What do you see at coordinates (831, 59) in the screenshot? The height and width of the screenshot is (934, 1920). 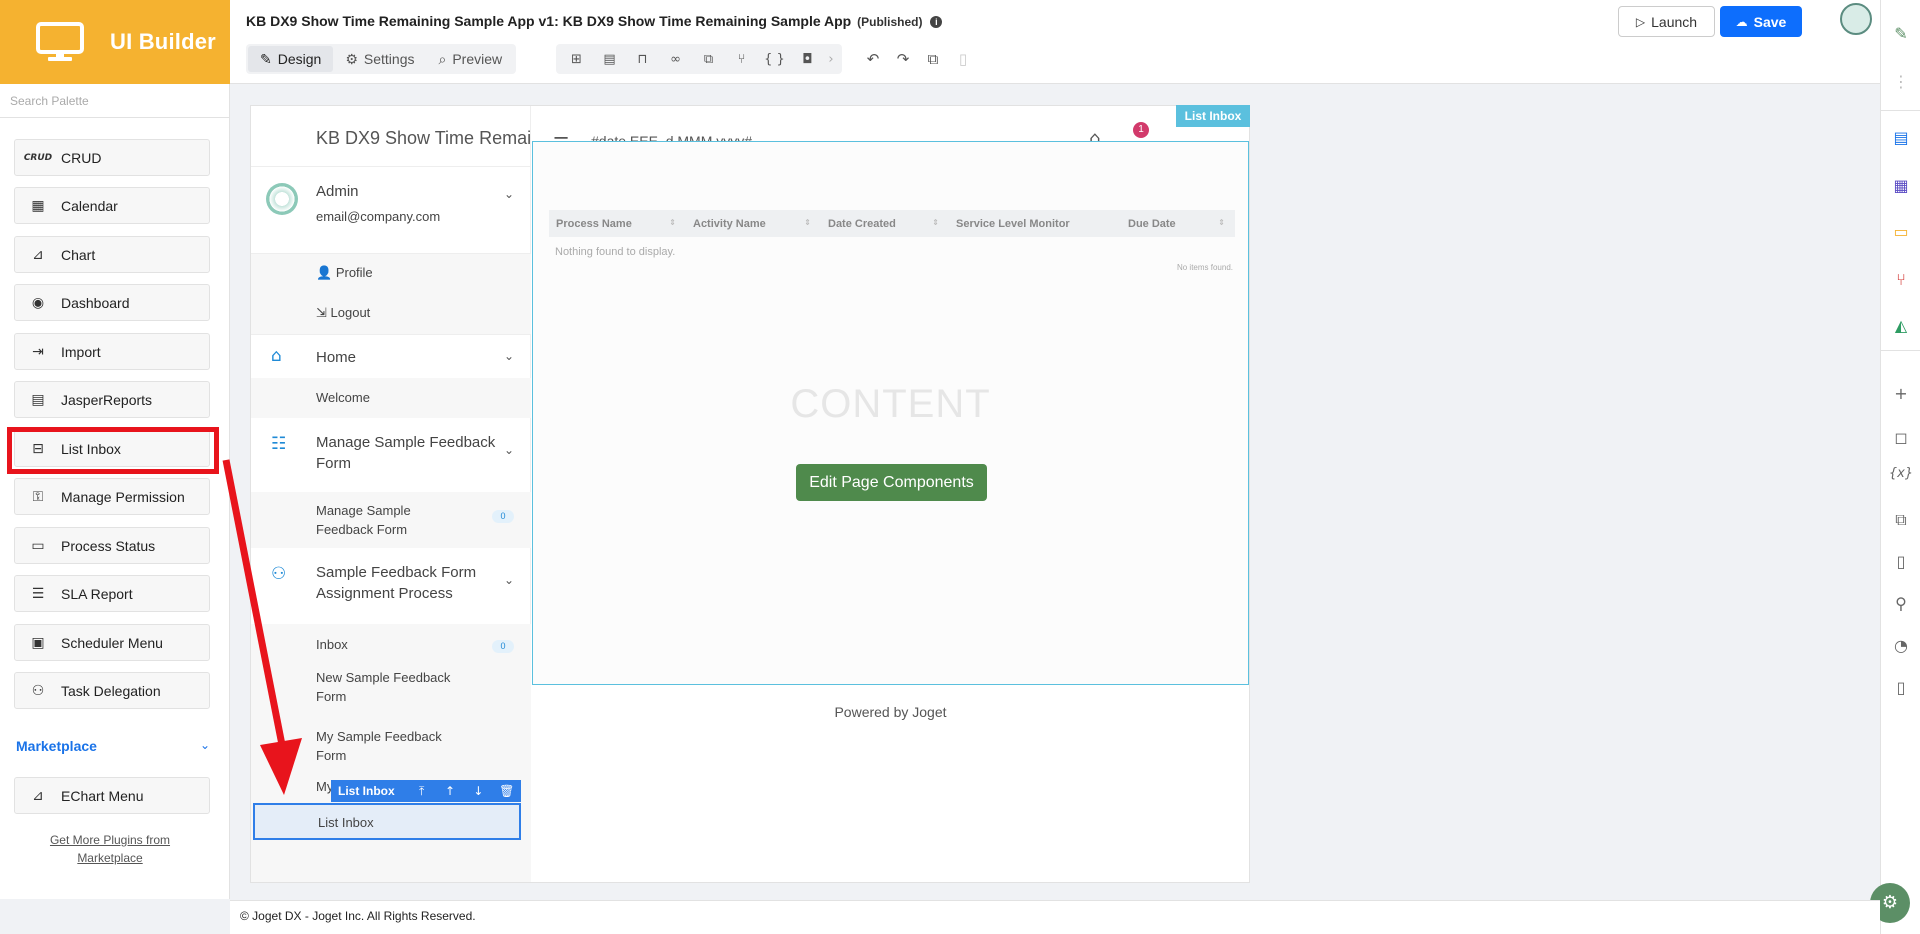 I see `chevron-right-icon: ›` at bounding box center [831, 59].